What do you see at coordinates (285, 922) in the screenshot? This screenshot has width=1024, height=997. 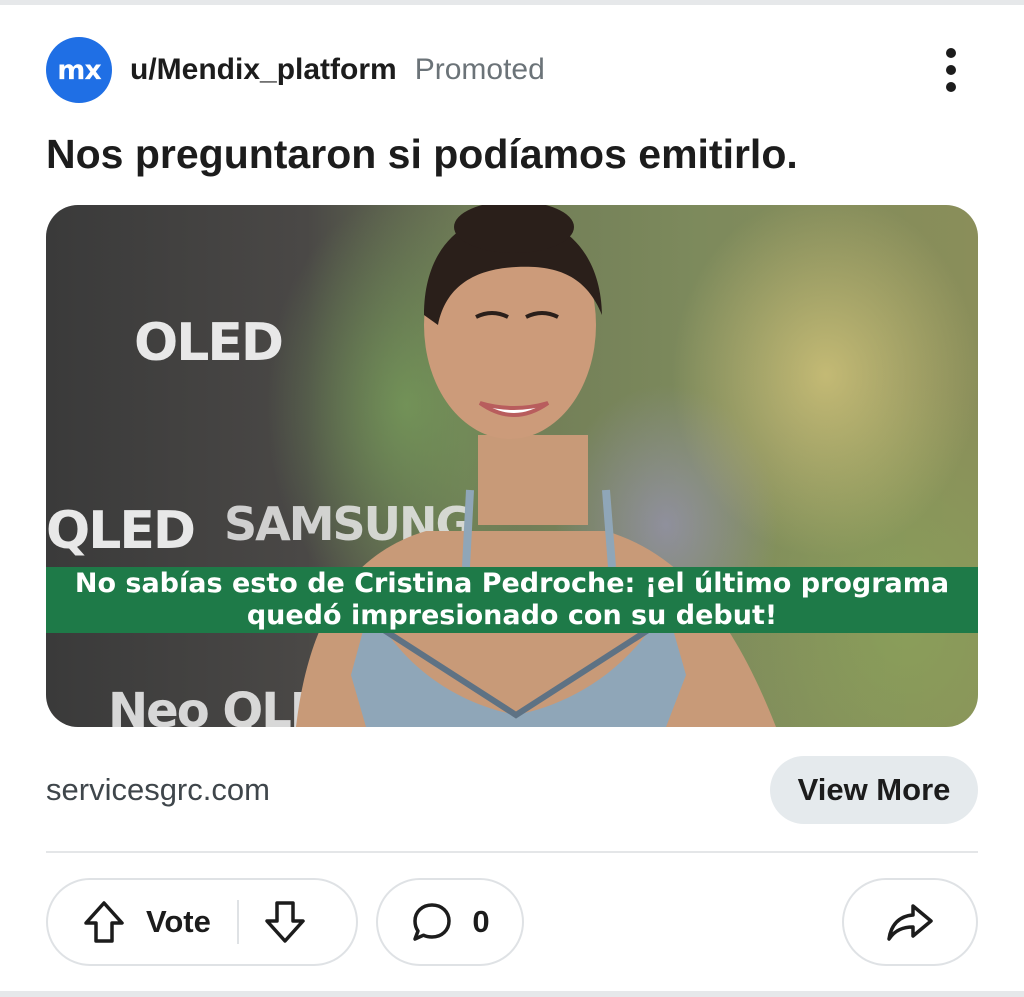 I see `downvote-arrow-icon` at bounding box center [285, 922].